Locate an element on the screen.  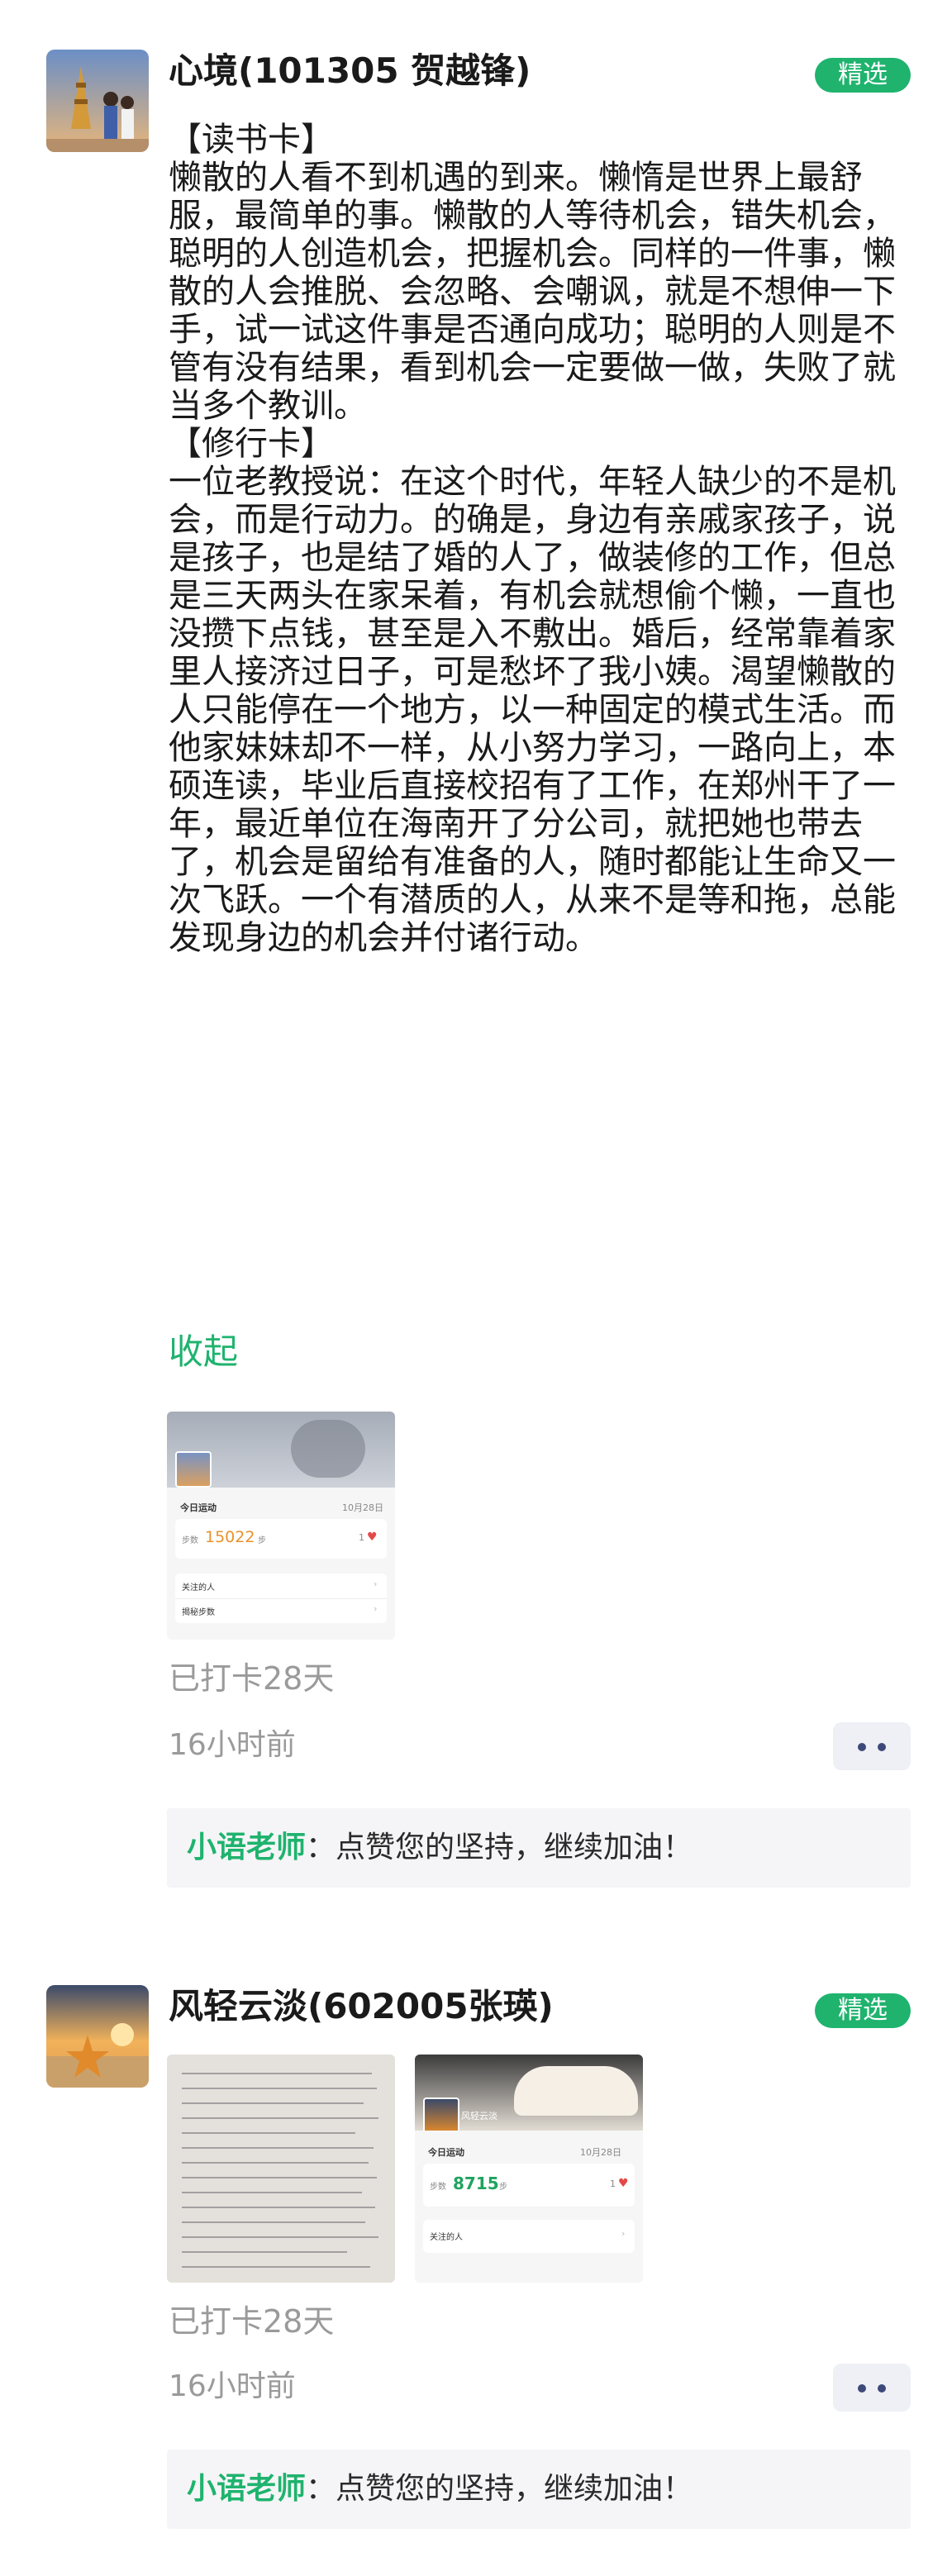
shoe-shape is located at coordinates (576, 2091).